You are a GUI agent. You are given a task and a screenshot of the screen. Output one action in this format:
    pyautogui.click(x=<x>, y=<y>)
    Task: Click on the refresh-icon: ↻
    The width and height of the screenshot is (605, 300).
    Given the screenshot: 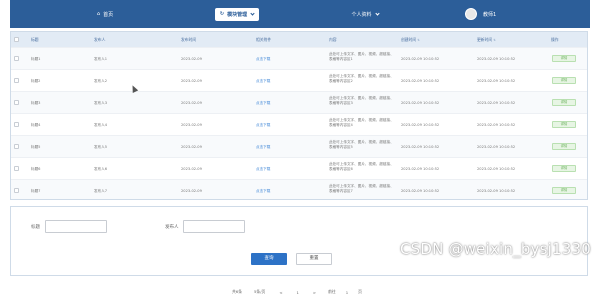 What is the action you would take?
    pyautogui.click(x=222, y=14)
    